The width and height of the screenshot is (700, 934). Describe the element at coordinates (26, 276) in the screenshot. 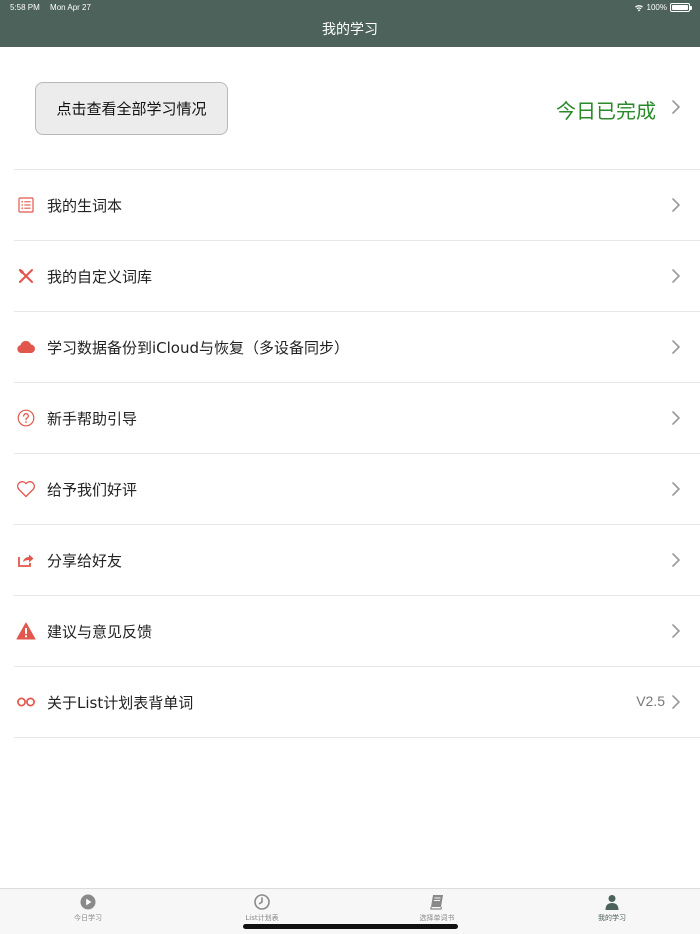

I see `utensils-icon` at that location.